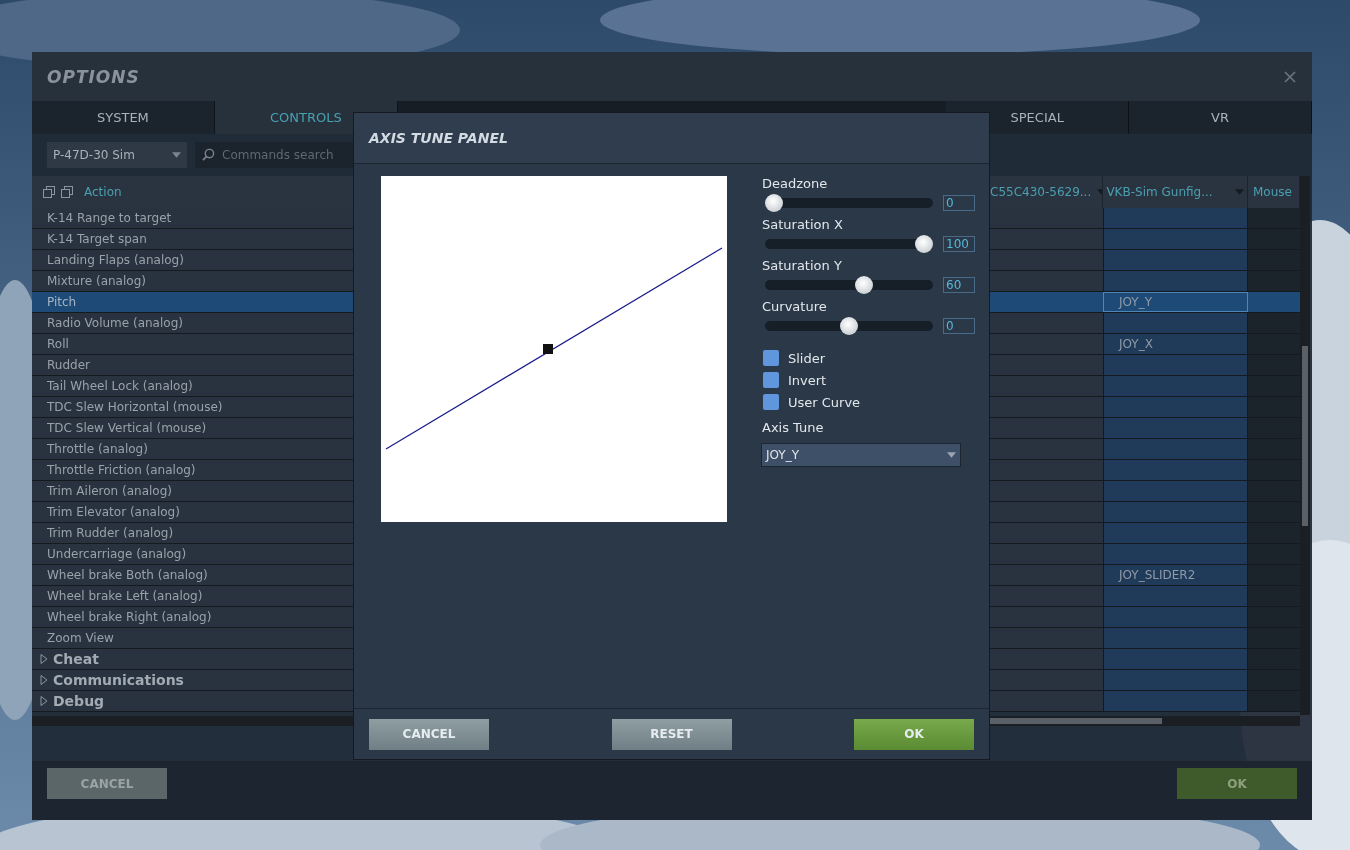 The image size is (1350, 850). What do you see at coordinates (548, 349) in the screenshot?
I see `curve-point-marker` at bounding box center [548, 349].